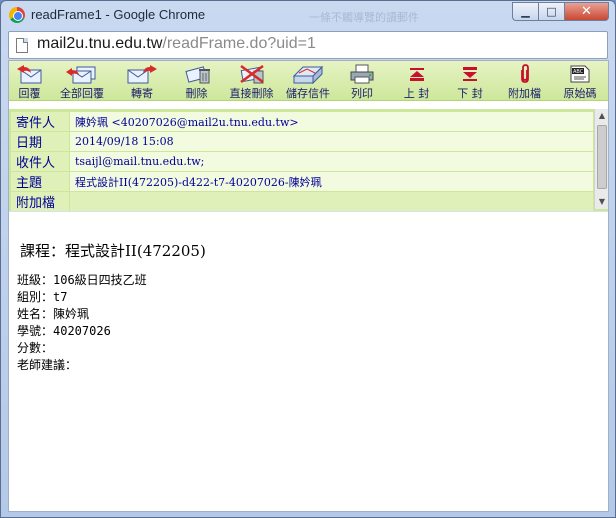  What do you see at coordinates (601, 116) in the screenshot?
I see `scroll-up-arrow-icon: ▲` at bounding box center [601, 116].